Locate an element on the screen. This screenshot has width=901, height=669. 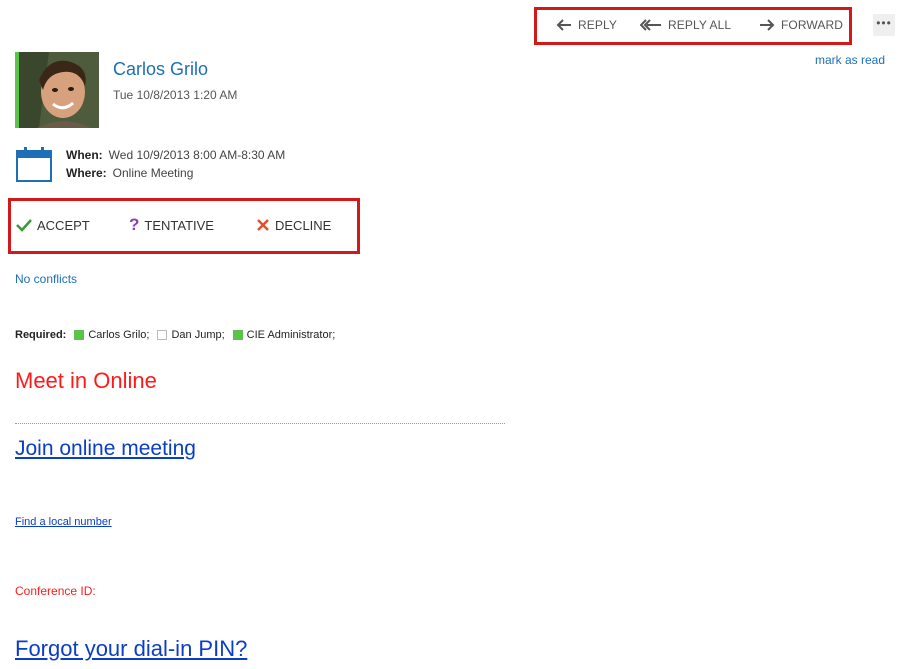
divider is located at coordinates (260, 423).